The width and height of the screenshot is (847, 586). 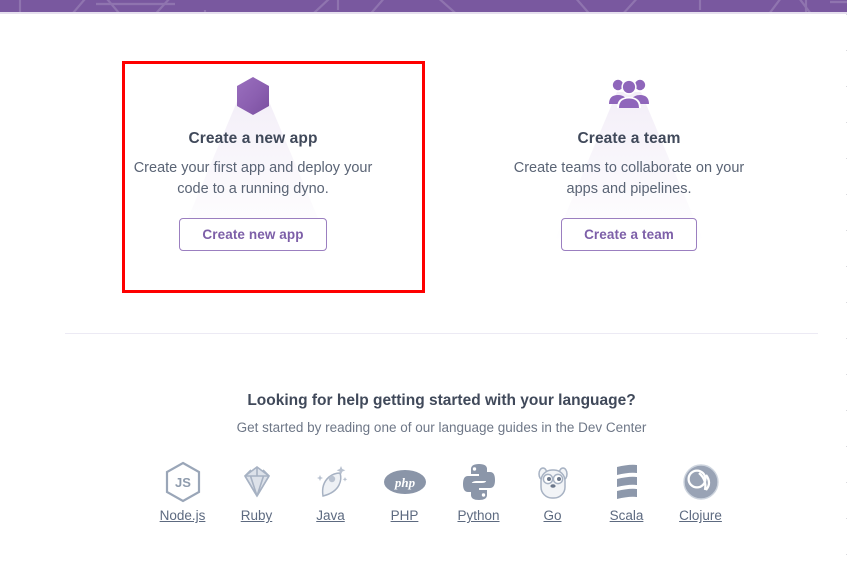 I want to click on language-item-clojure: Clojure, so click(x=701, y=493).